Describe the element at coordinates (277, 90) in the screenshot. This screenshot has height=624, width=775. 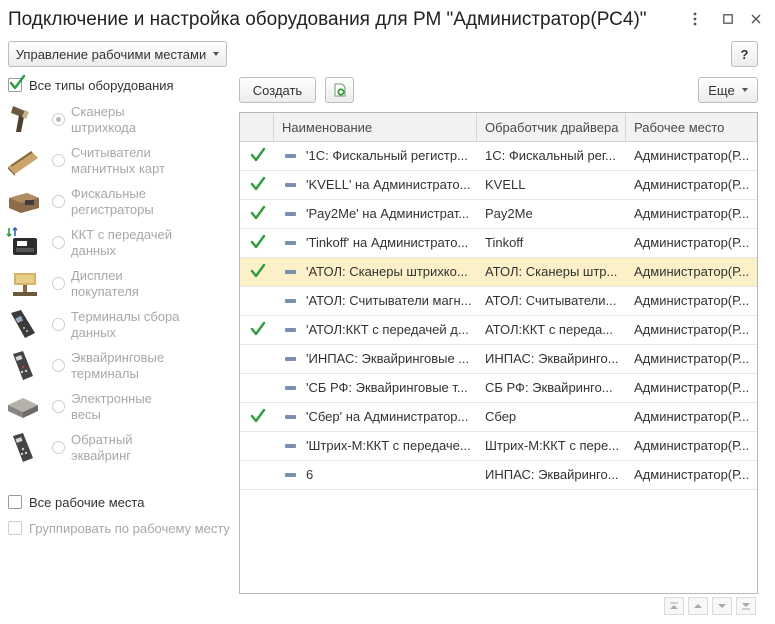
I see `create-button: Создать` at that location.